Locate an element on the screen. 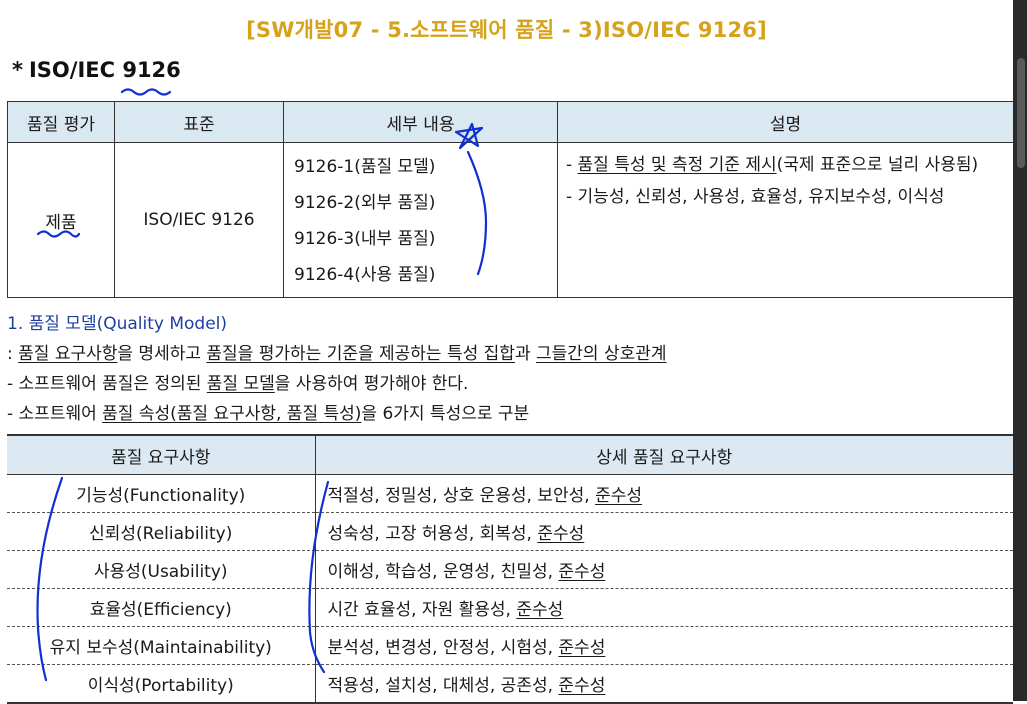  section-title: 1. 품질 모델(Quality Model) is located at coordinates (117, 324).